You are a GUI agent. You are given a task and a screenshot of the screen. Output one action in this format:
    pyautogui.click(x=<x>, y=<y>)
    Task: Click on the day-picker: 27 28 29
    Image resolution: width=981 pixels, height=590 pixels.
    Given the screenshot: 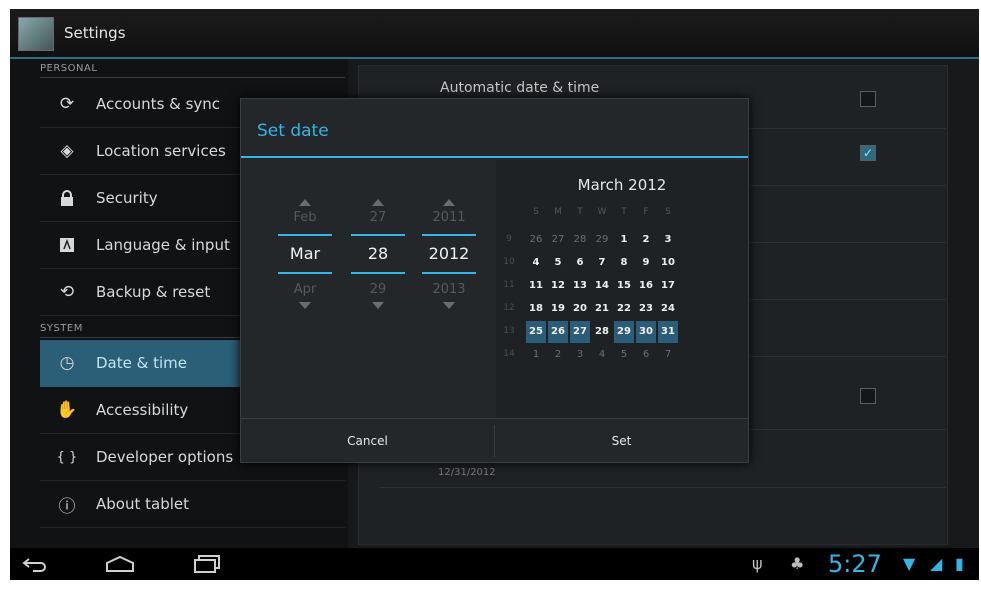 What is the action you would take?
    pyautogui.click(x=378, y=254)
    